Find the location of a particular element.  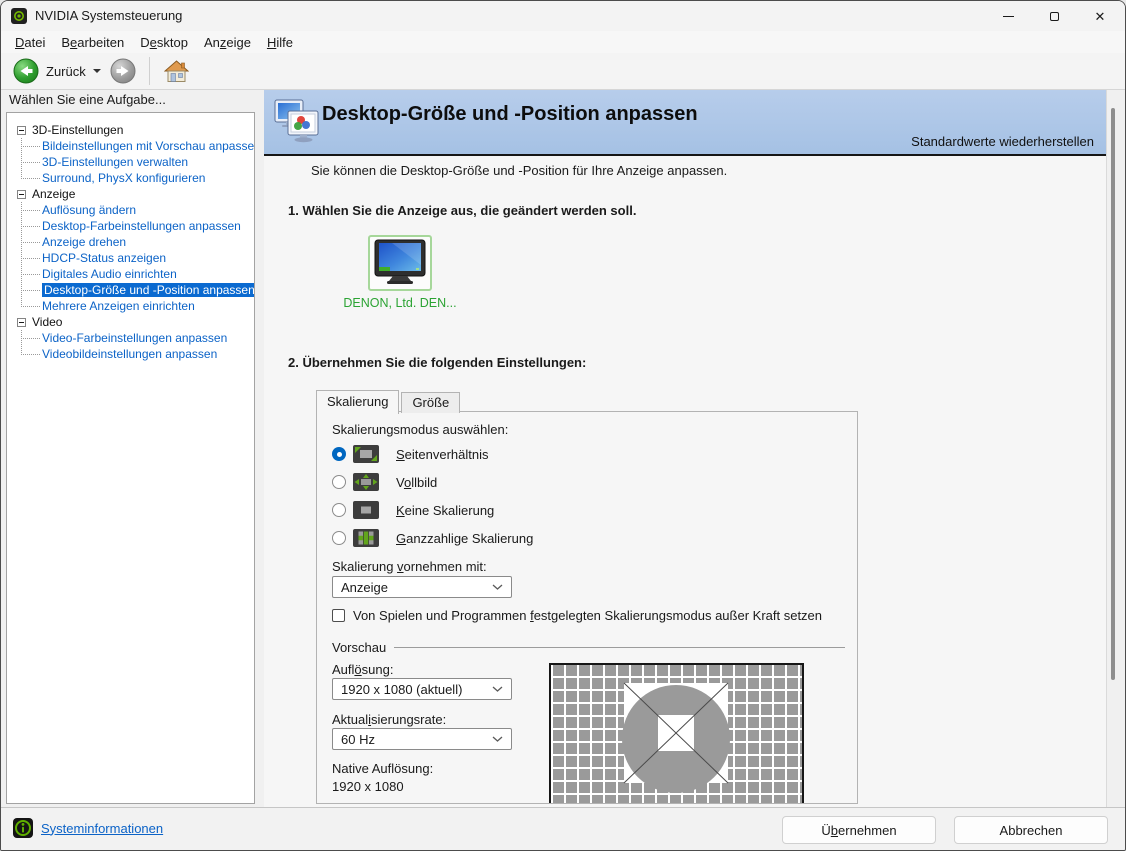

tree-item-digitales-audio: Digitales Audio einrichten is located at coordinates (136, 274).